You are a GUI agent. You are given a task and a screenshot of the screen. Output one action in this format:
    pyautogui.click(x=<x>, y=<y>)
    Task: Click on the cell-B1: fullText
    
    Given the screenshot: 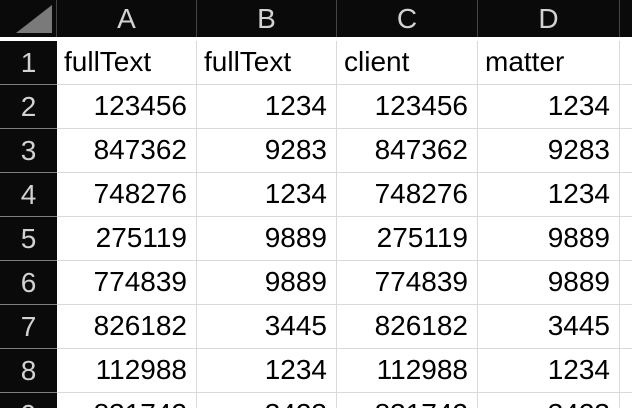 What is the action you would take?
    pyautogui.click(x=267, y=63)
    